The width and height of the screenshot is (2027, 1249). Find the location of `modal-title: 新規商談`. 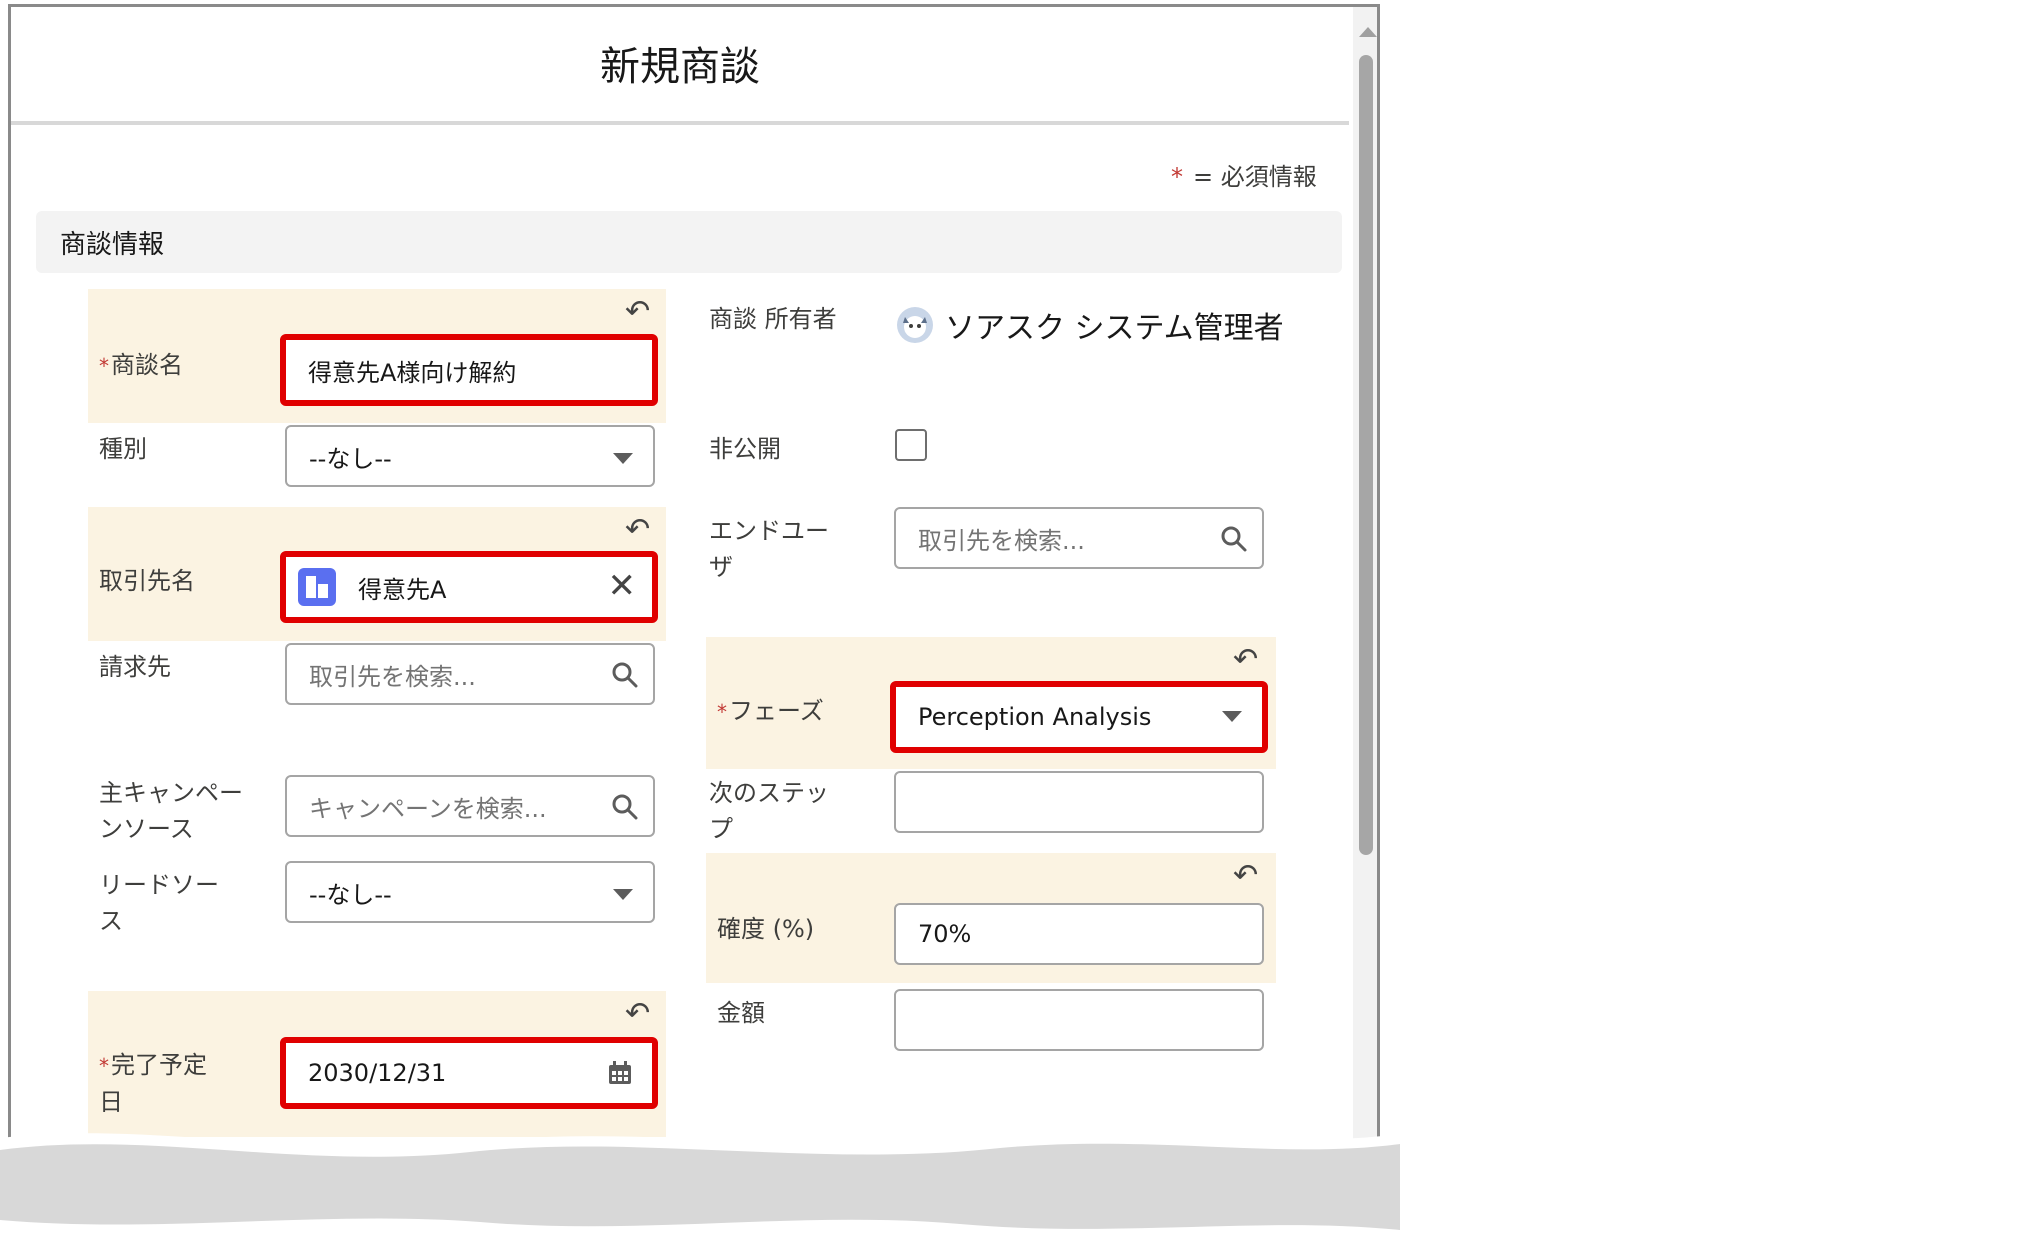

modal-title: 新規商談 is located at coordinates (680, 67).